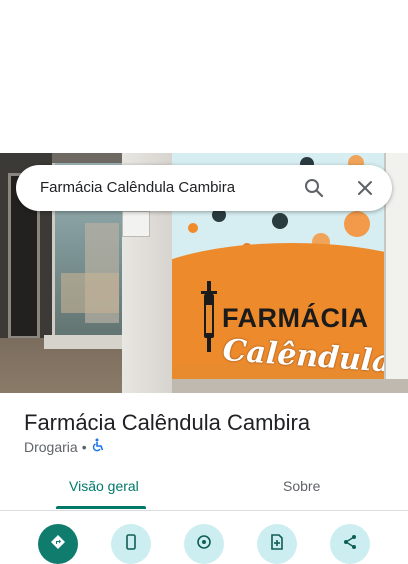 This screenshot has width=408, height=564. I want to click on share-icon, so click(350, 542).